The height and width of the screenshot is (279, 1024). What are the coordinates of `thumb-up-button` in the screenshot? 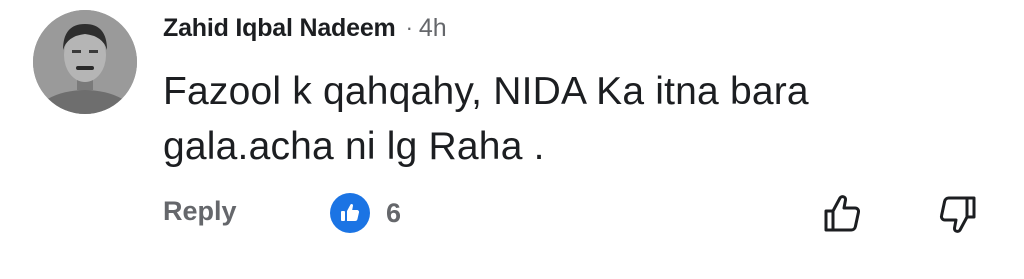 It's located at (842, 214).